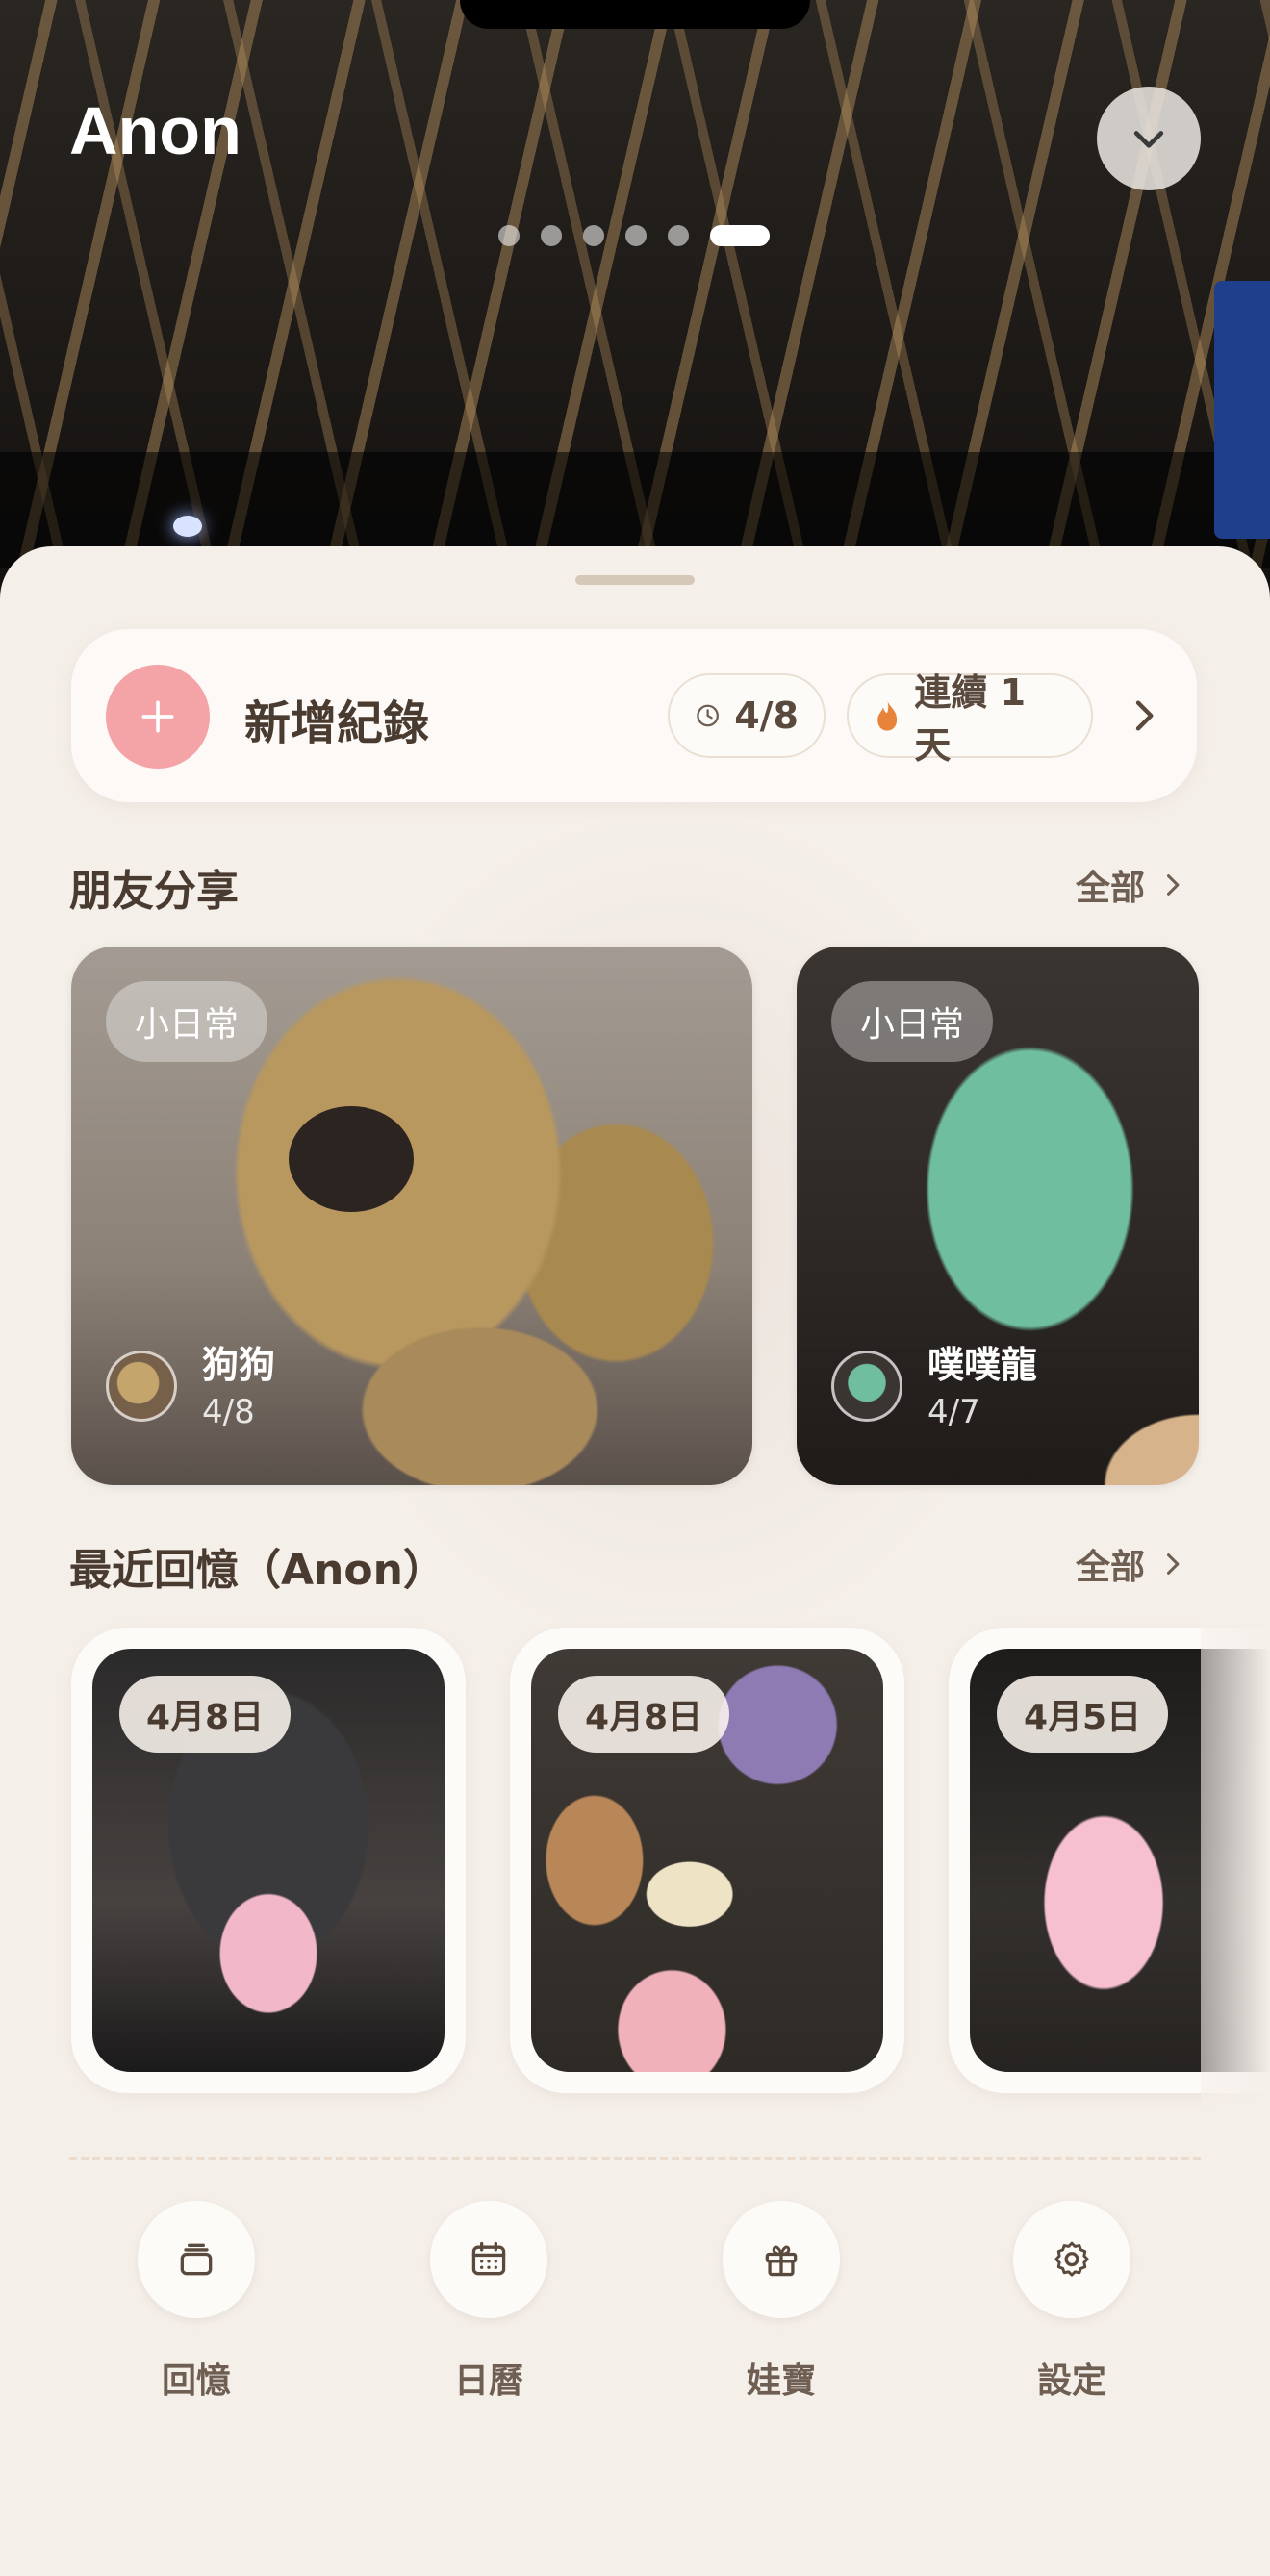  I want to click on collapse-button, so click(1149, 138).